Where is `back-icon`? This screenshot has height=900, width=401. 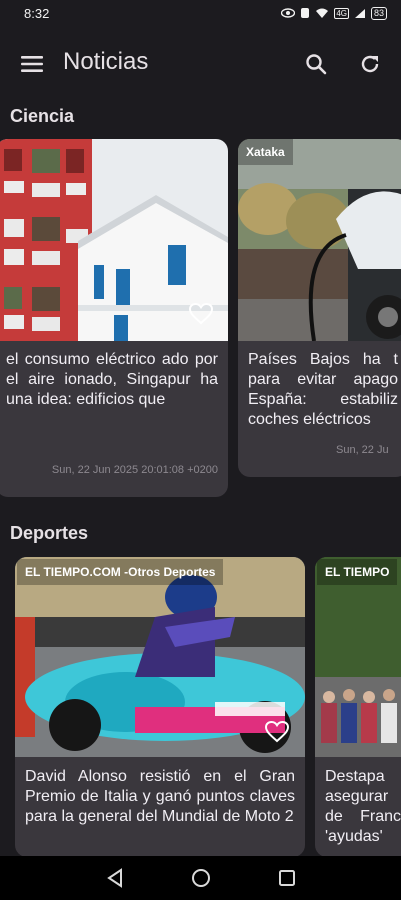 back-icon is located at coordinates (115, 878).